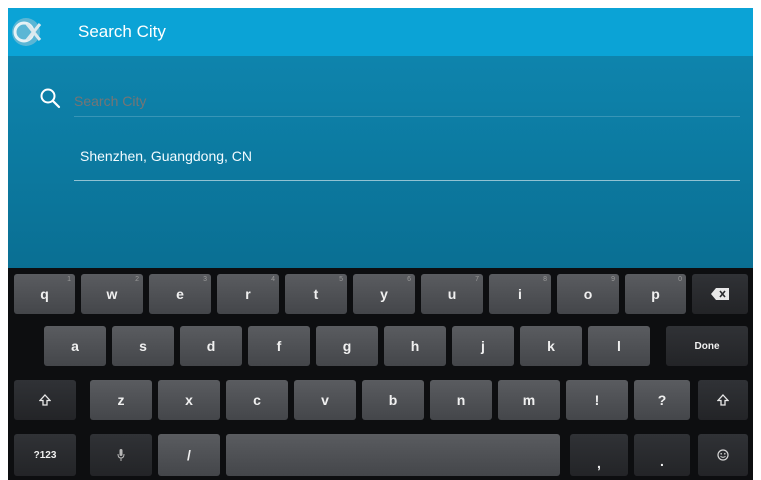 The image size is (761, 480). I want to click on microphone-icon, so click(121, 455).